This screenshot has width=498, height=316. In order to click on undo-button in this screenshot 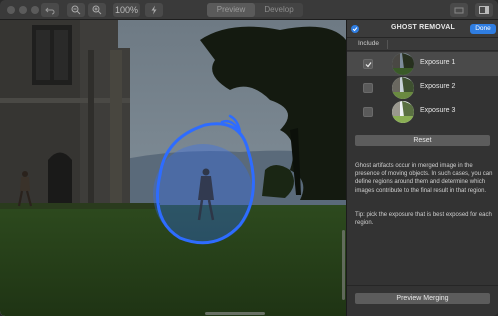, I will do `click(50, 10)`.